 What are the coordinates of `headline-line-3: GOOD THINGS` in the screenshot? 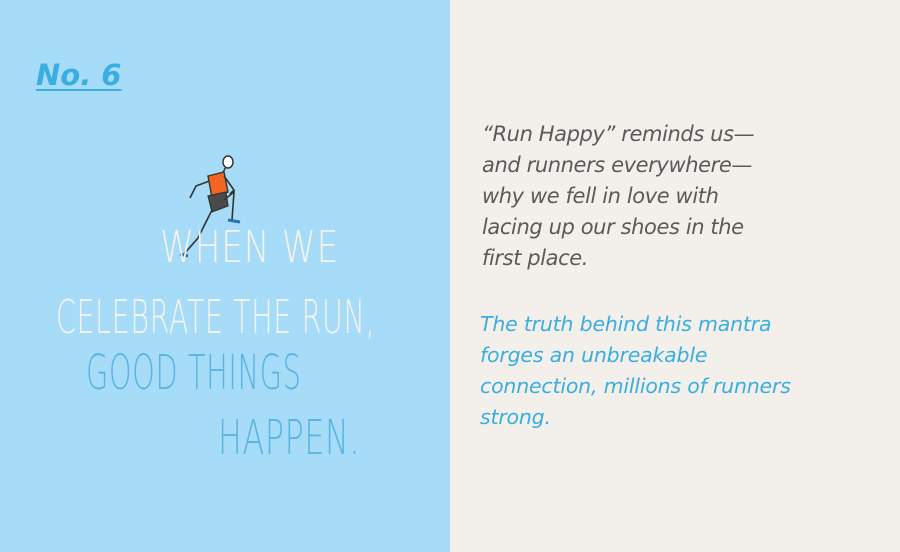 It's located at (194, 373).